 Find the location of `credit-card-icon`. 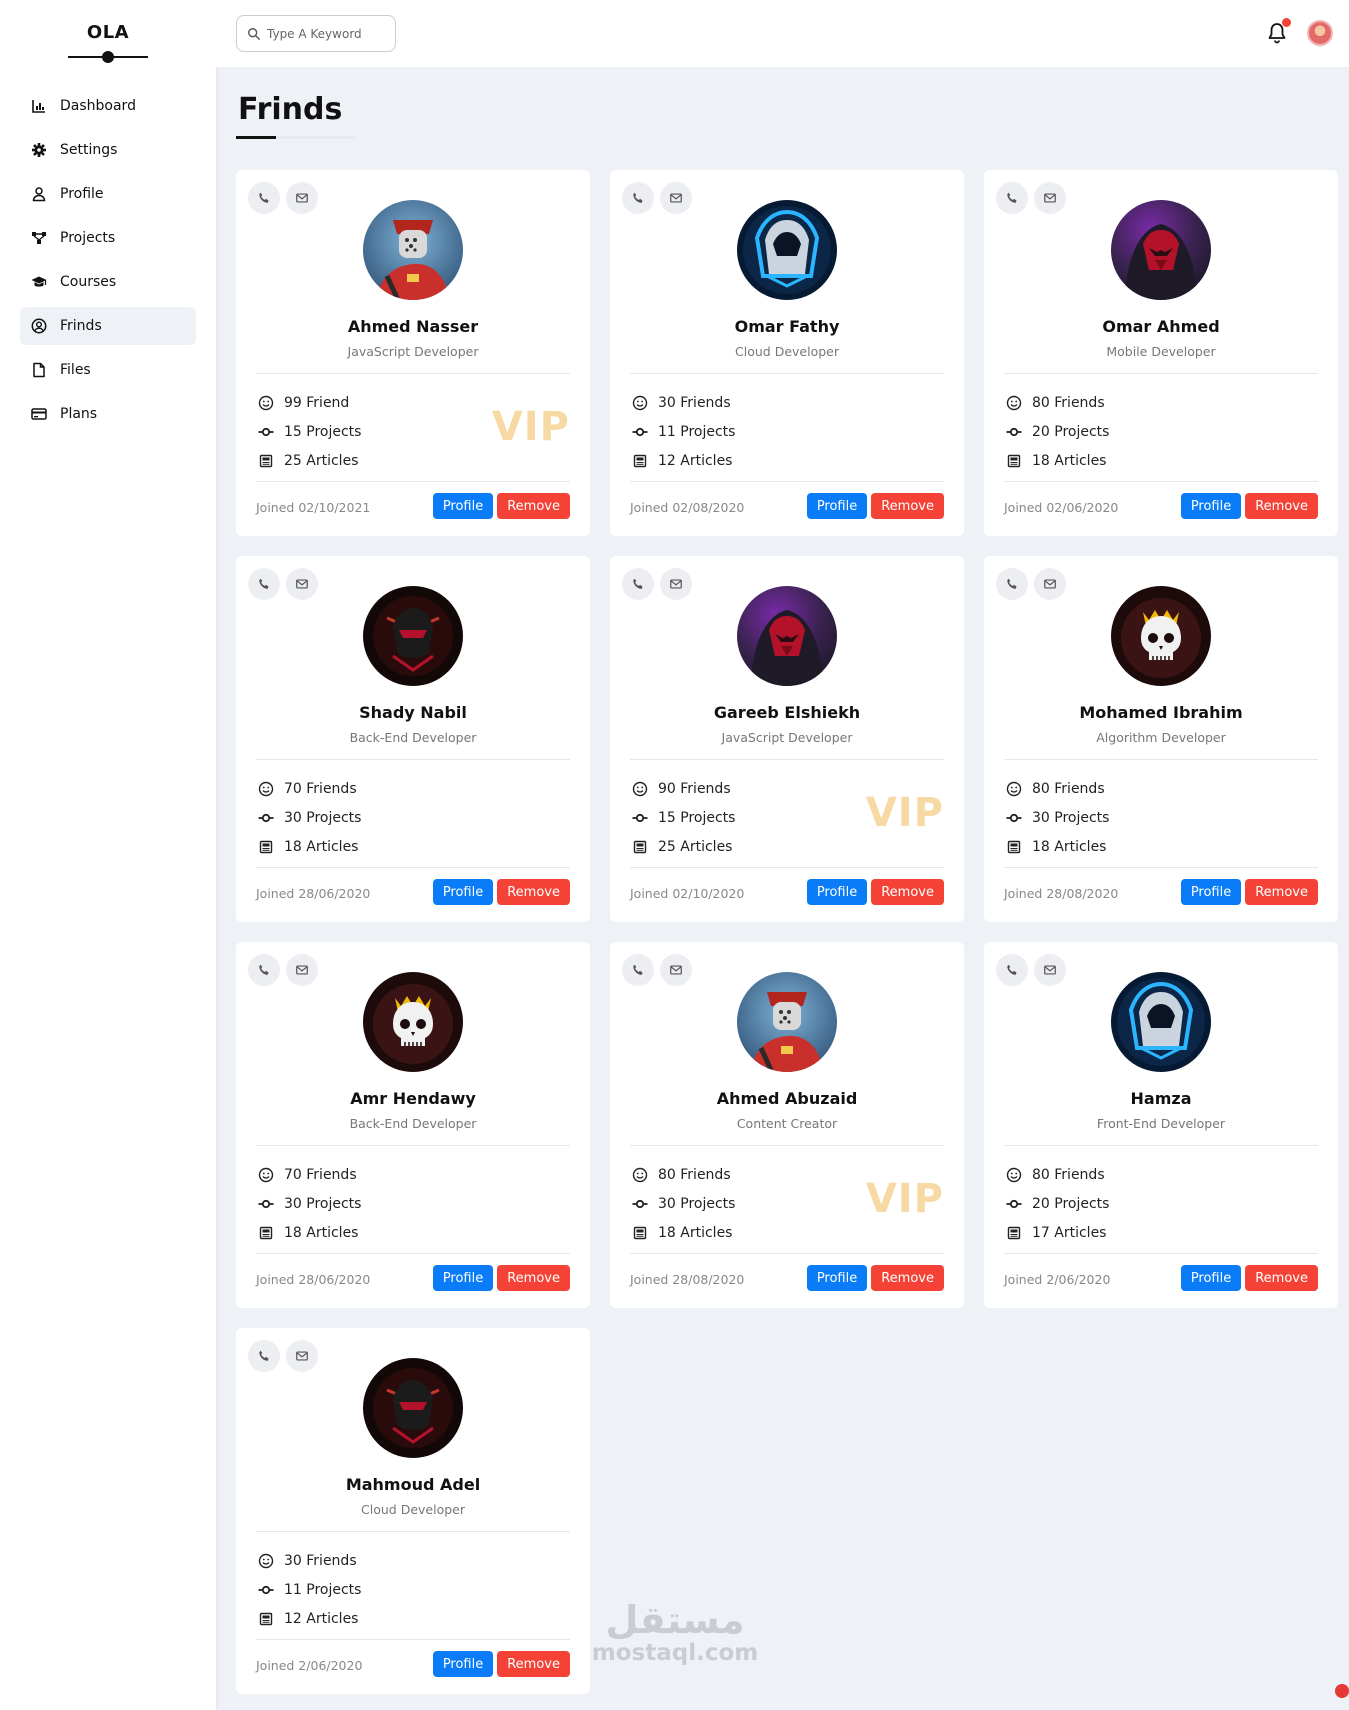

credit-card-icon is located at coordinates (39, 414).